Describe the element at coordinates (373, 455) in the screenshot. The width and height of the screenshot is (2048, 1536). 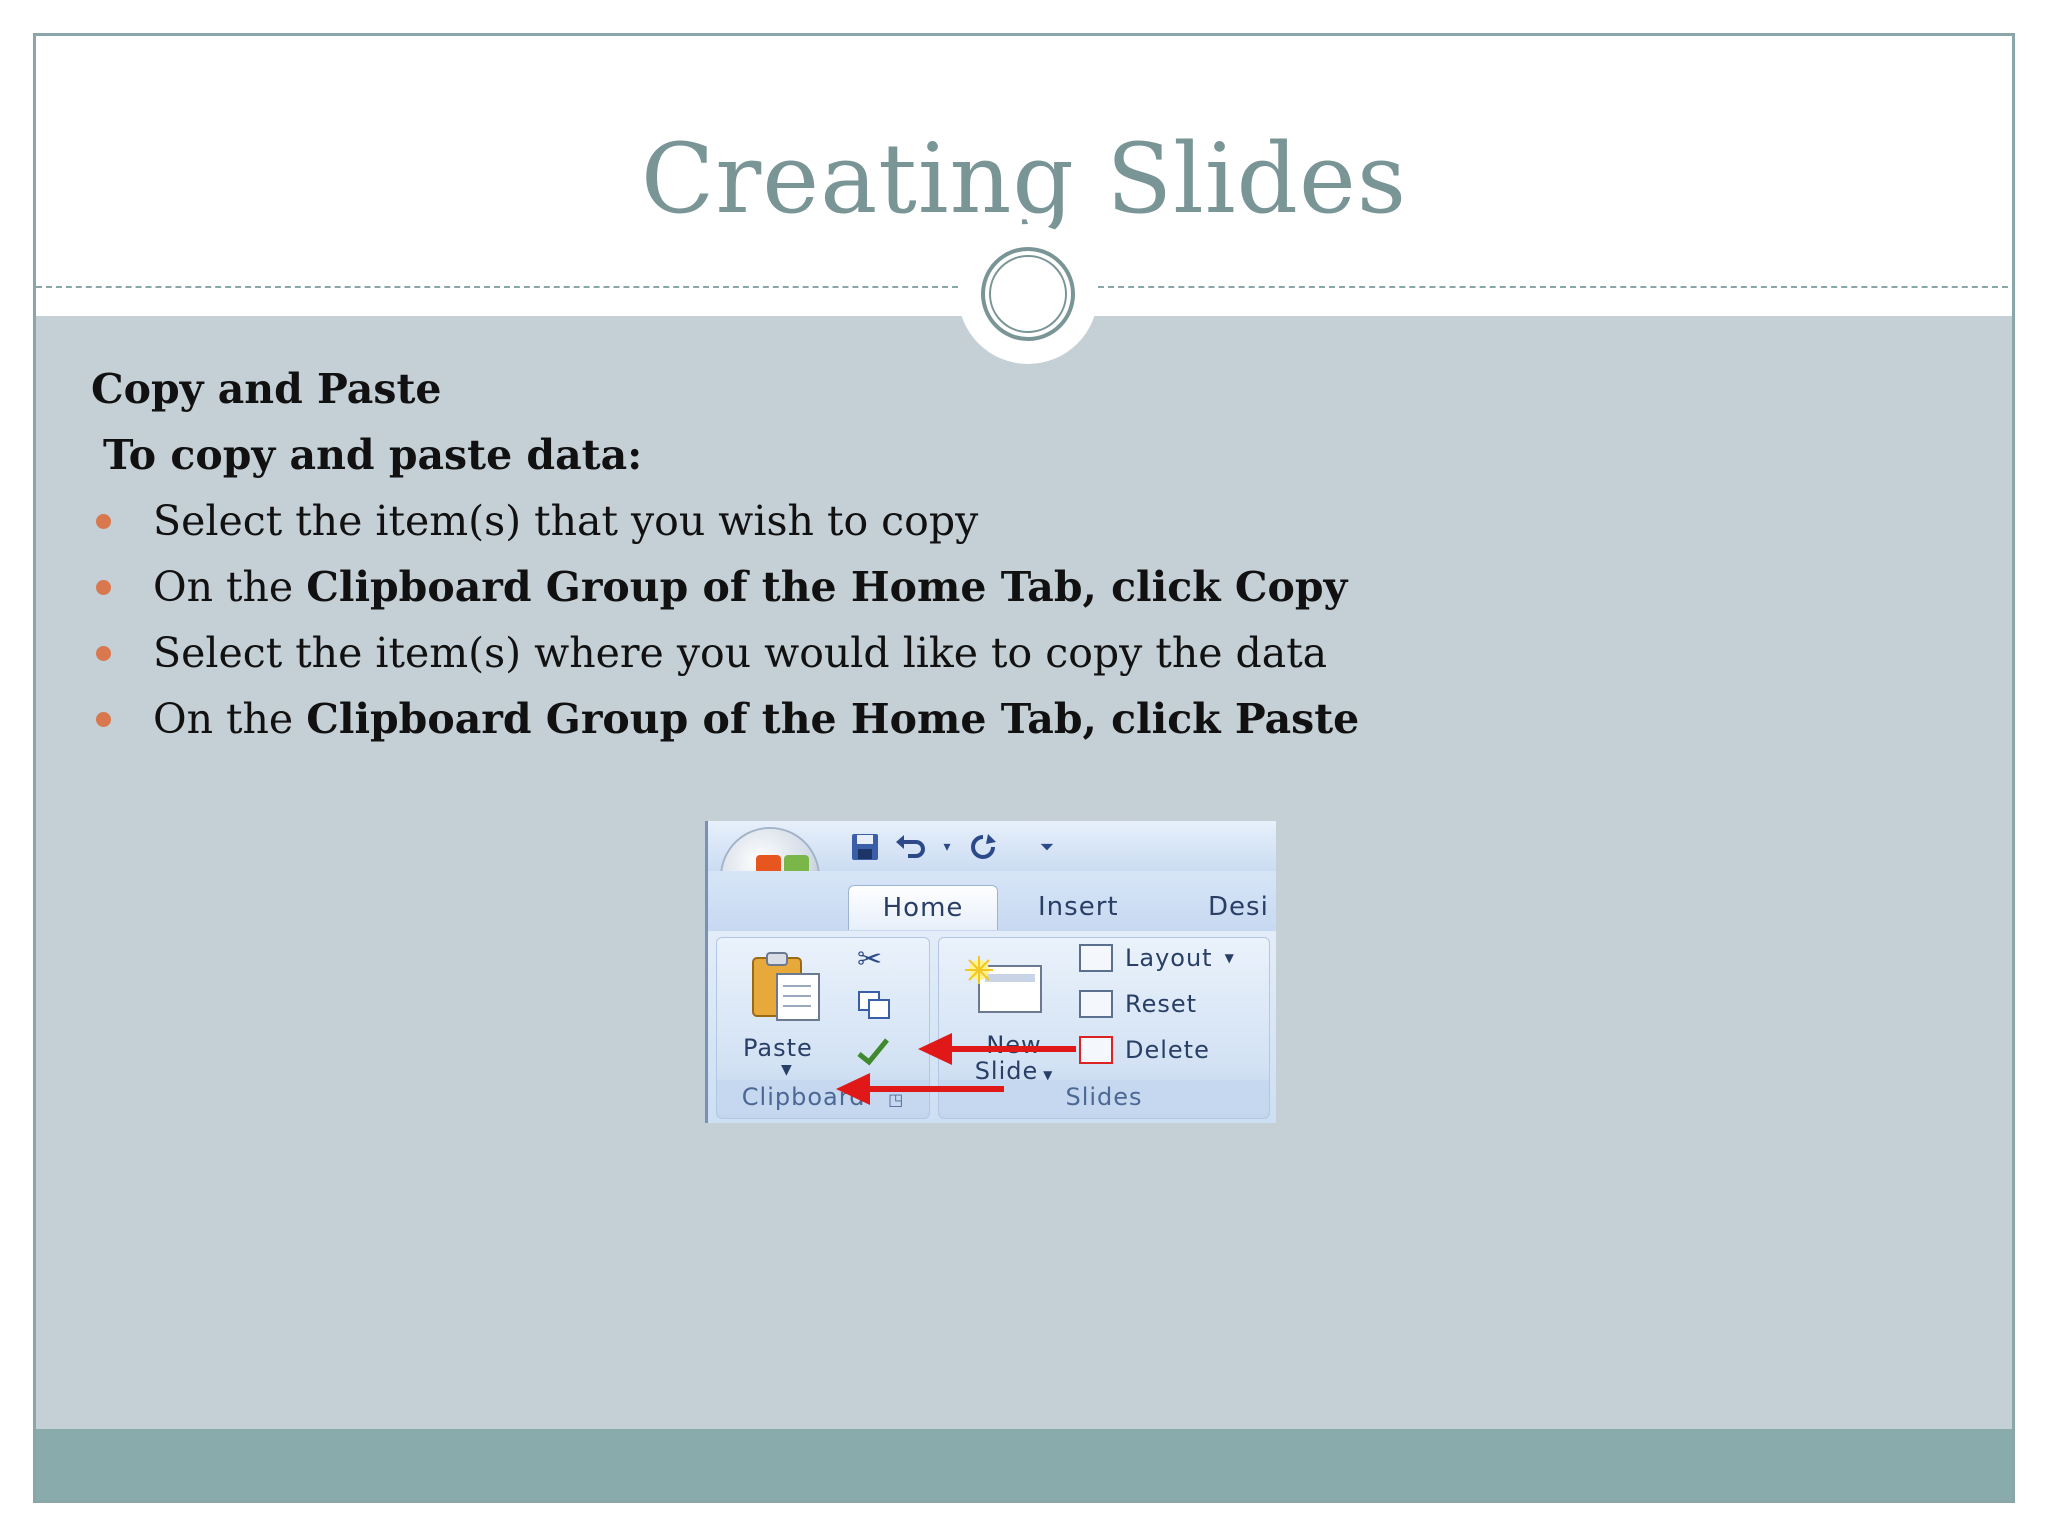
I see `subsection-heading: To copy and paste data:` at that location.